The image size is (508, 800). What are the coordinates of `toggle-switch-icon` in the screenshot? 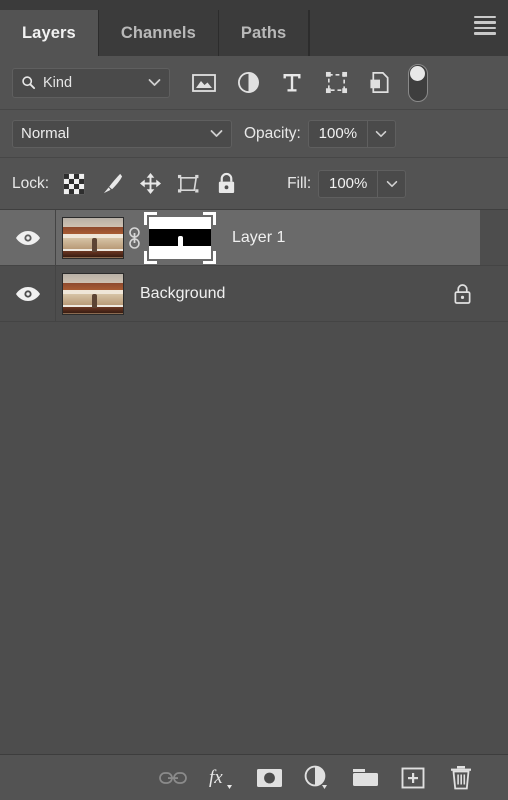 It's located at (418, 82).